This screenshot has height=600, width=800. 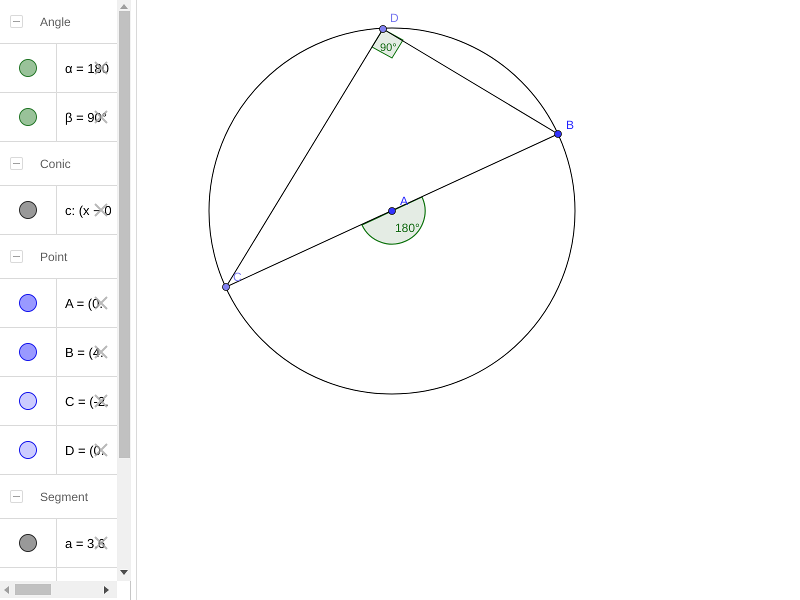 I want to click on point-label: C, so click(x=237, y=277).